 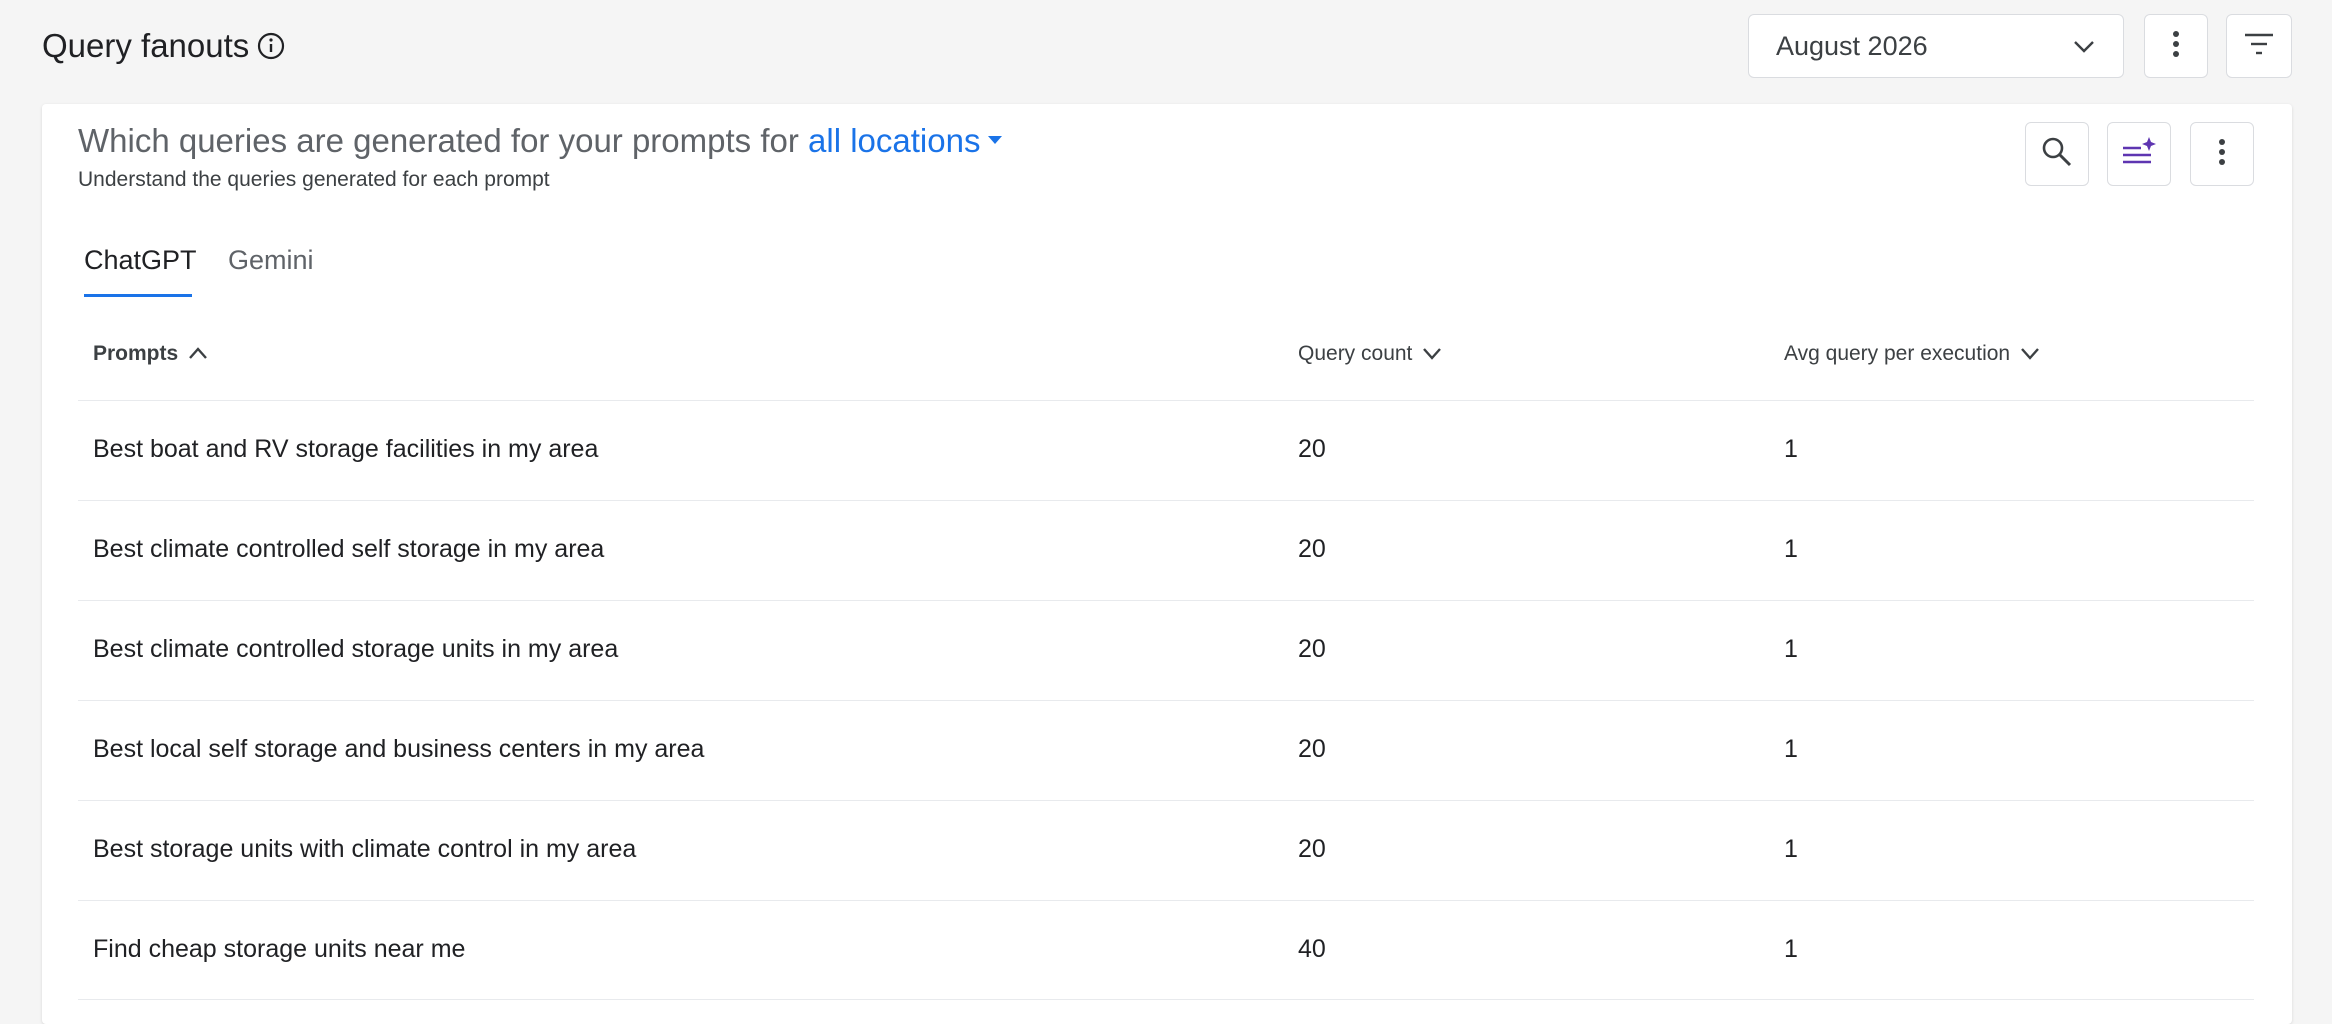 I want to click on table-row: Find cheap storage units near me 40 1, so click(x=1166, y=950).